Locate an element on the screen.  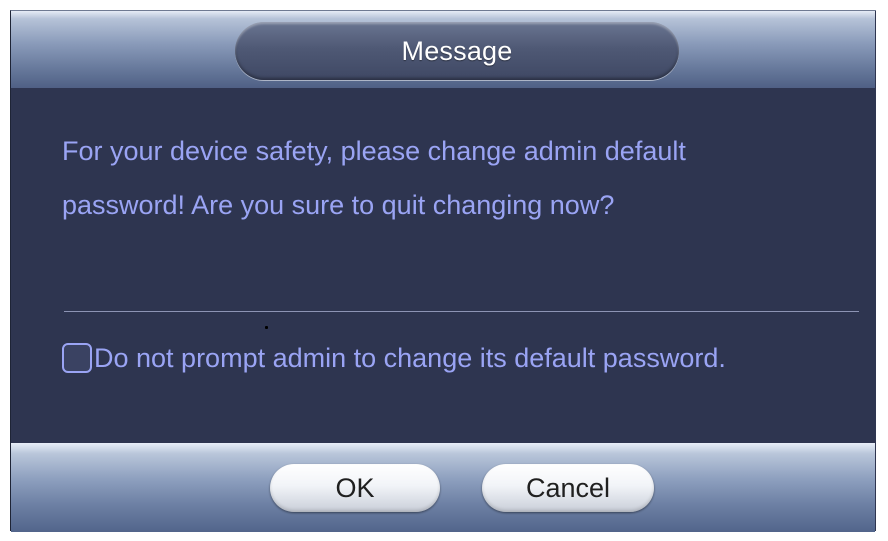
ok-button: OK is located at coordinates (355, 488).